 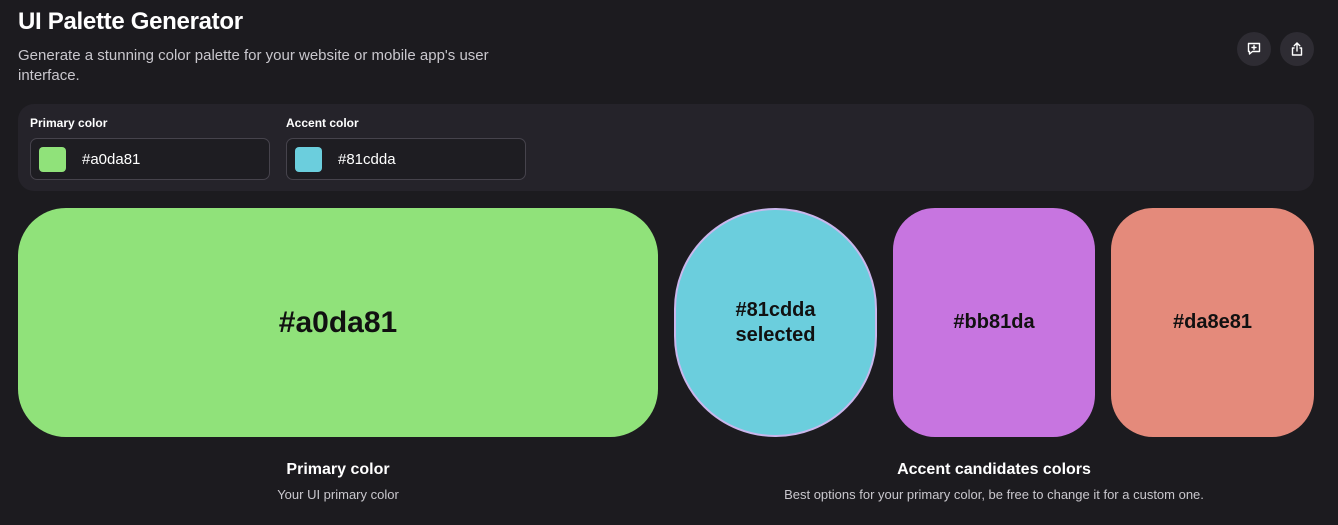 I want to click on feedback-button, so click(x=1254, y=49).